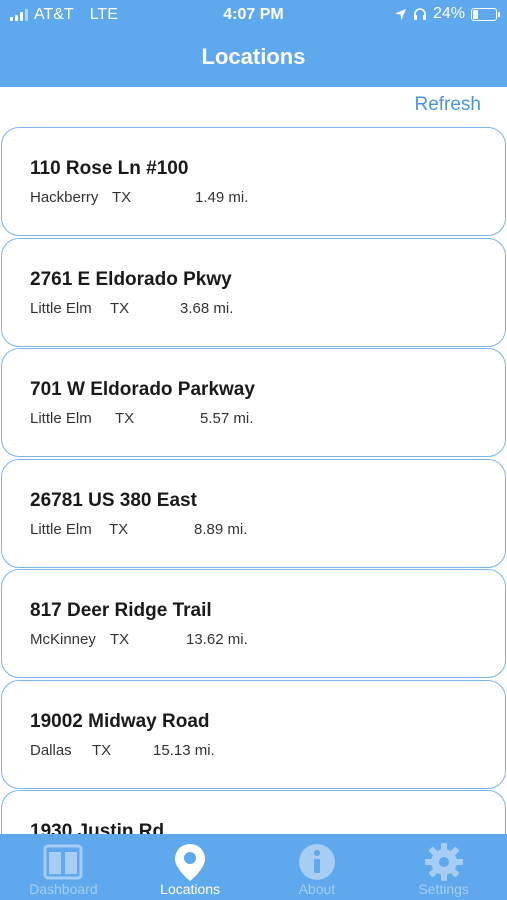 The height and width of the screenshot is (900, 507). I want to click on tab-label: Locations, so click(190, 889).